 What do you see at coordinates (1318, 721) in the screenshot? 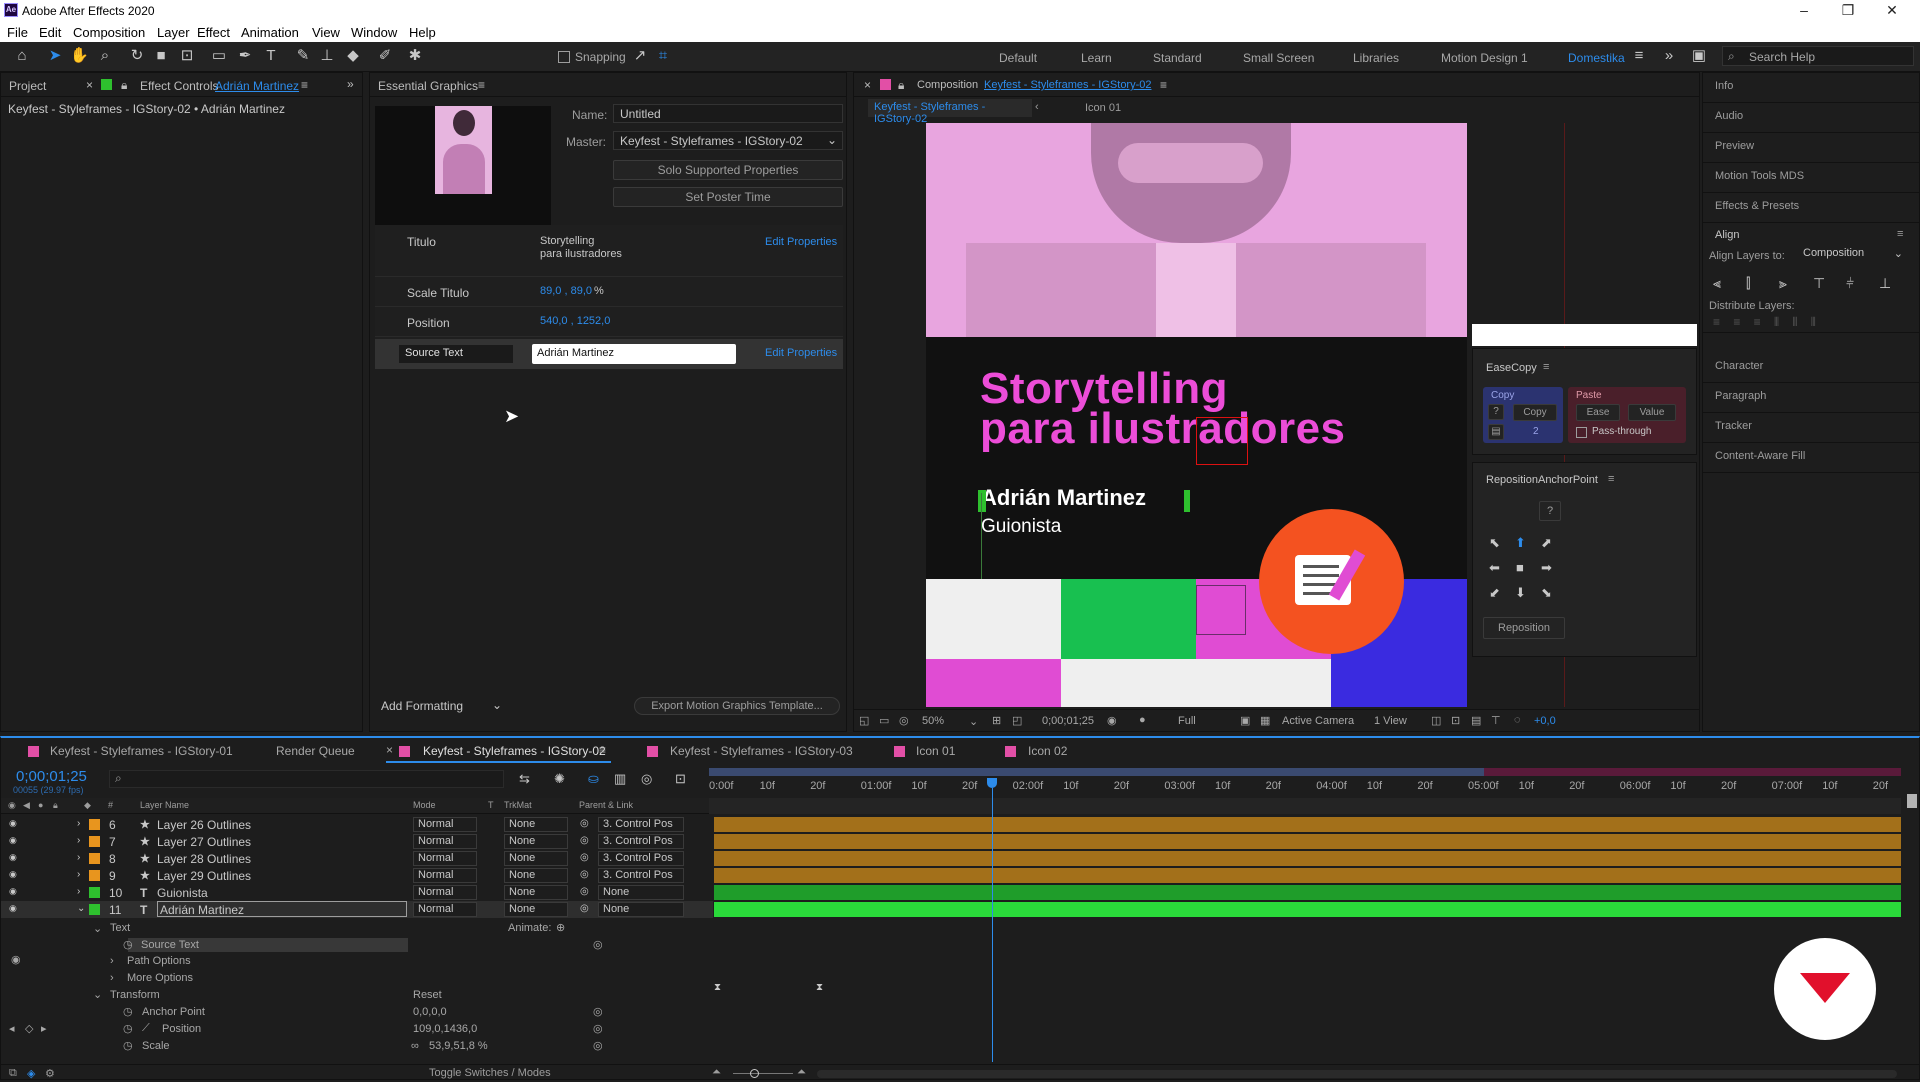
I see `camera-dropdown: Active Camera` at bounding box center [1318, 721].